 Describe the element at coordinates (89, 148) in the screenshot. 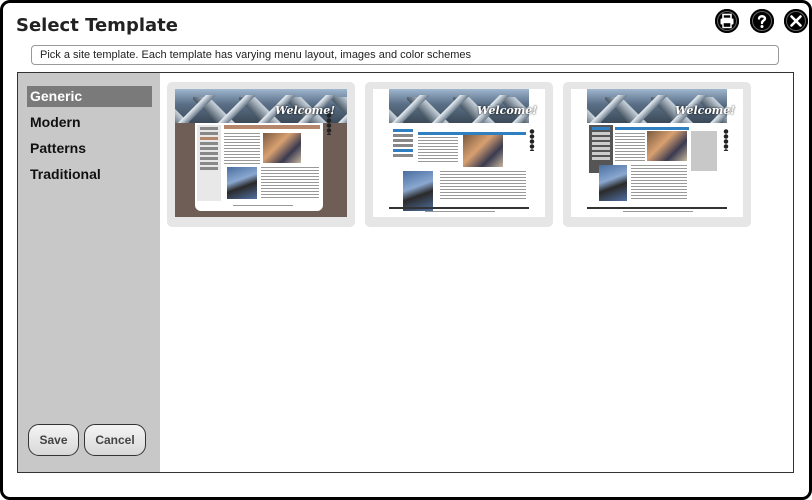

I see `category-patterns: Patterns` at that location.